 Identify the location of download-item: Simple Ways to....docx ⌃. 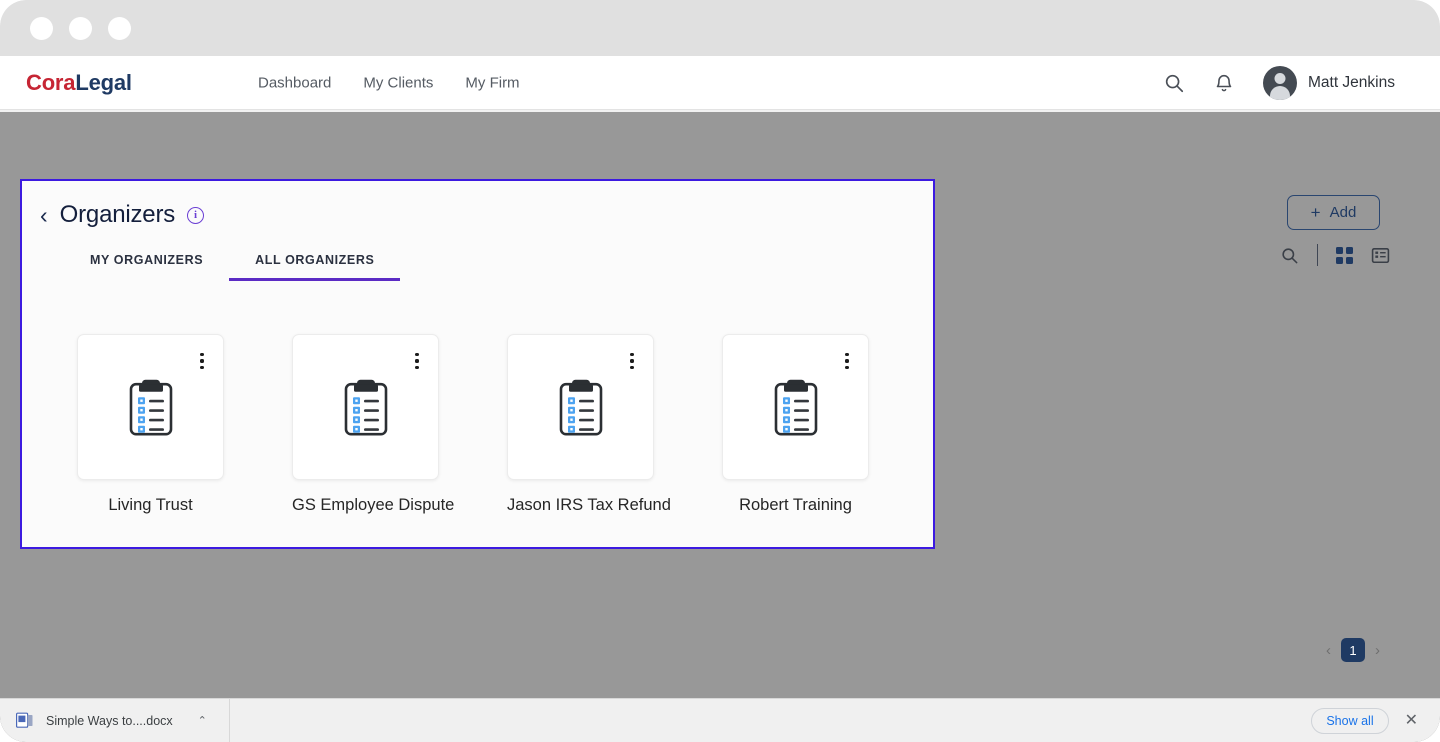
(115, 720).